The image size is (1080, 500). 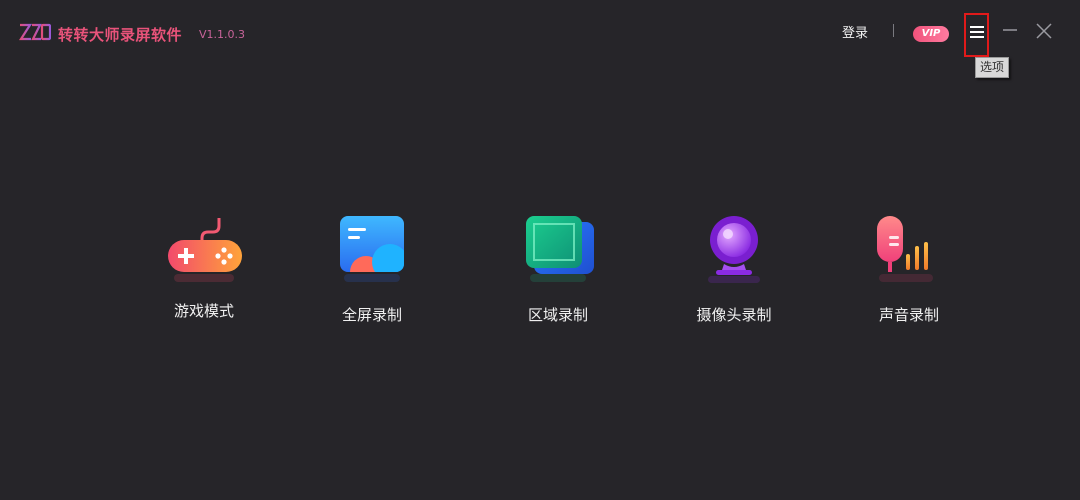 I want to click on mode-audio: 声音录制, so click(x=909, y=268).